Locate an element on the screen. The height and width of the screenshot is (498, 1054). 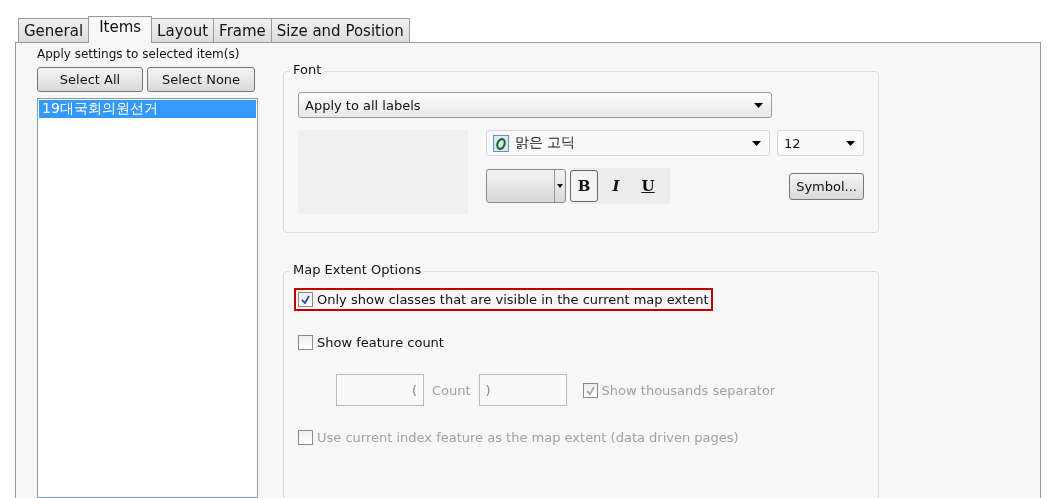
group-title: Font is located at coordinates (307, 69).